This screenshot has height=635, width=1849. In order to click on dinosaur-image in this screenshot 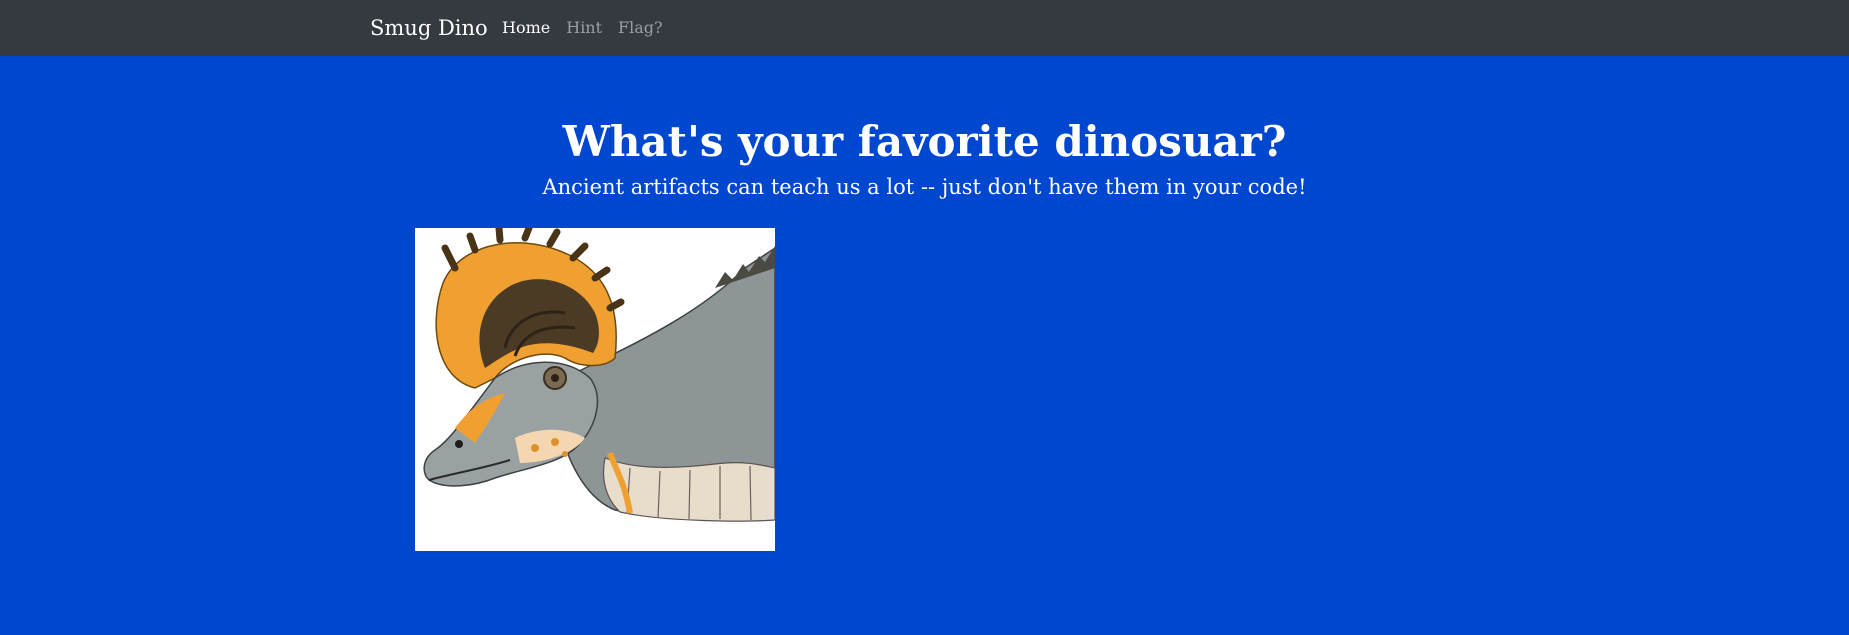, I will do `click(595, 389)`.